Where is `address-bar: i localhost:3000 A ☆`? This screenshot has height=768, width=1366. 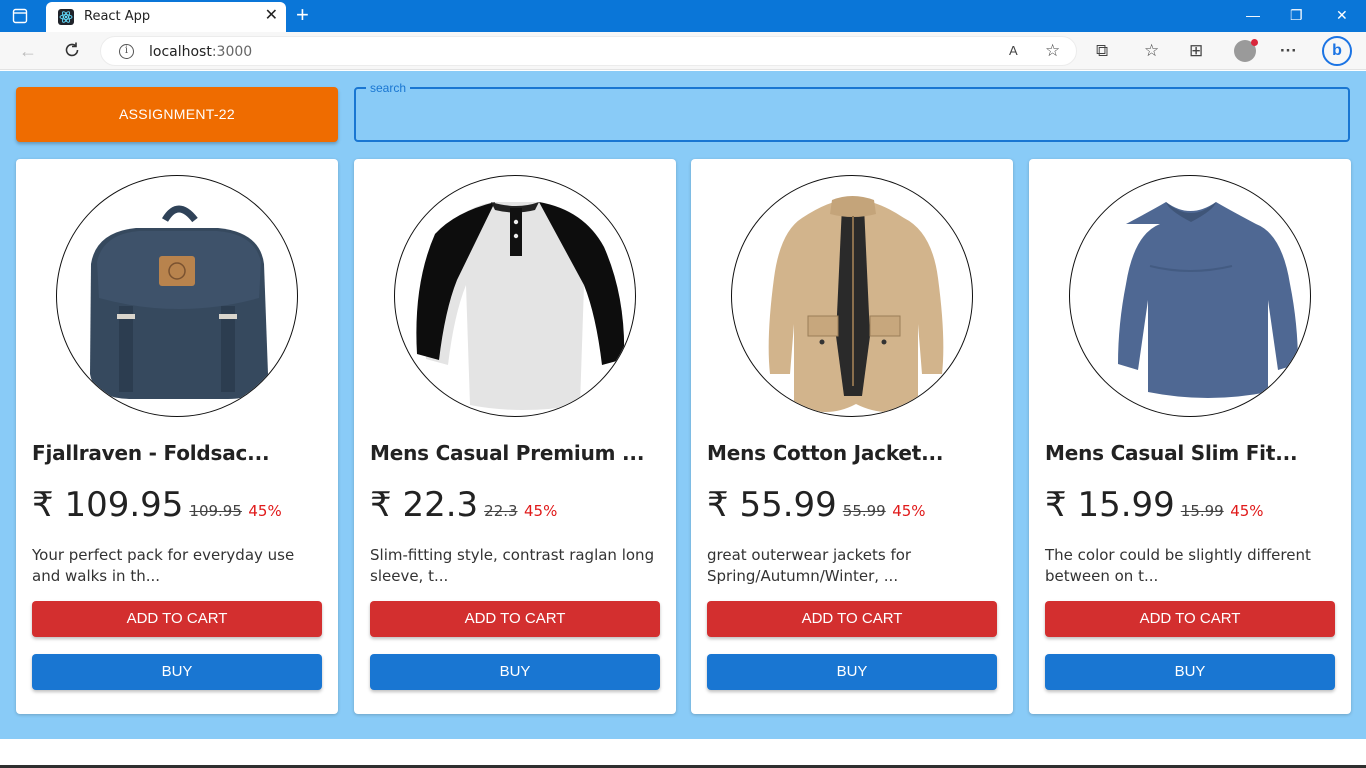 address-bar: i localhost:3000 A ☆ is located at coordinates (588, 51).